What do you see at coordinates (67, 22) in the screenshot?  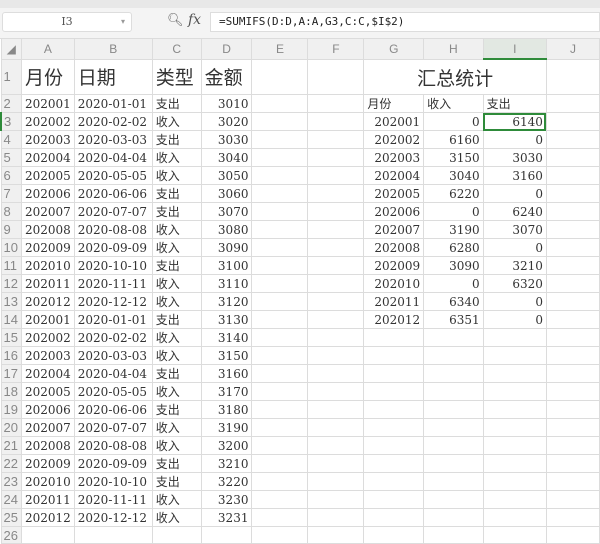 I see `name-box: I3 ▾` at bounding box center [67, 22].